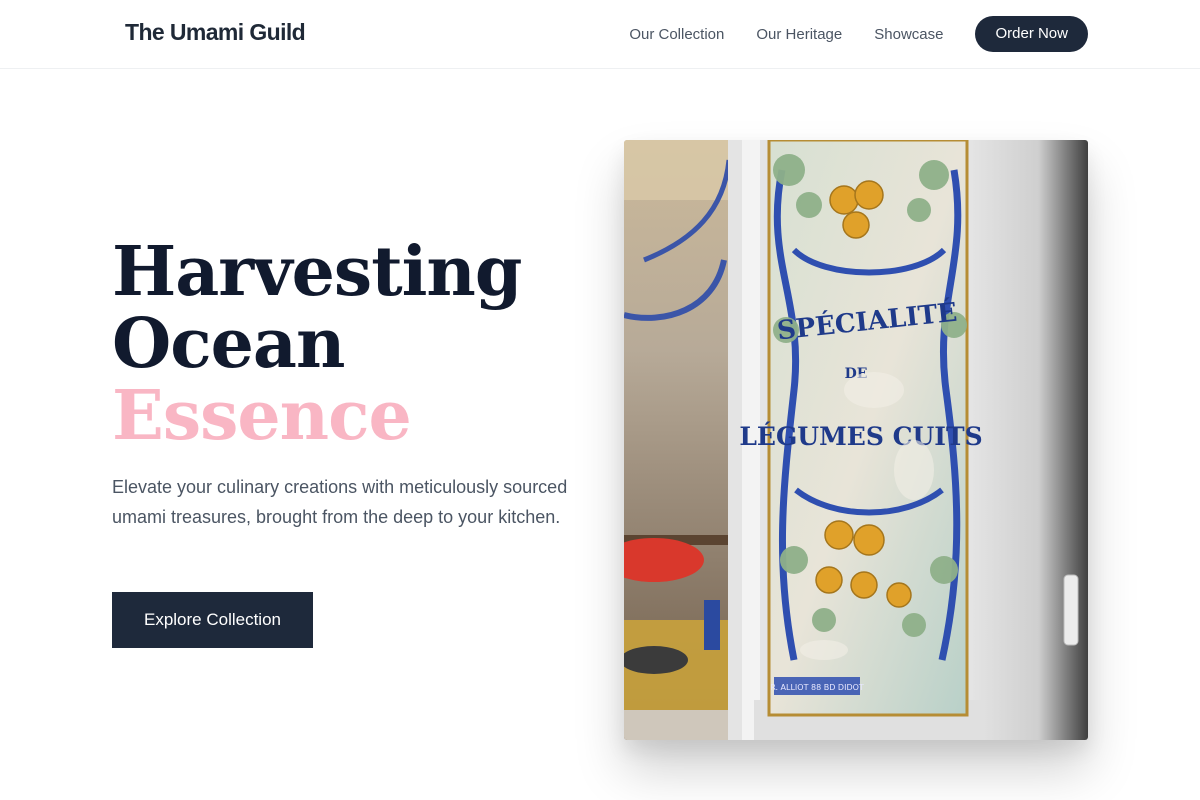 This screenshot has width=1200, height=800. Describe the element at coordinates (1031, 34) in the screenshot. I see `order-now-button: Order Now` at that location.